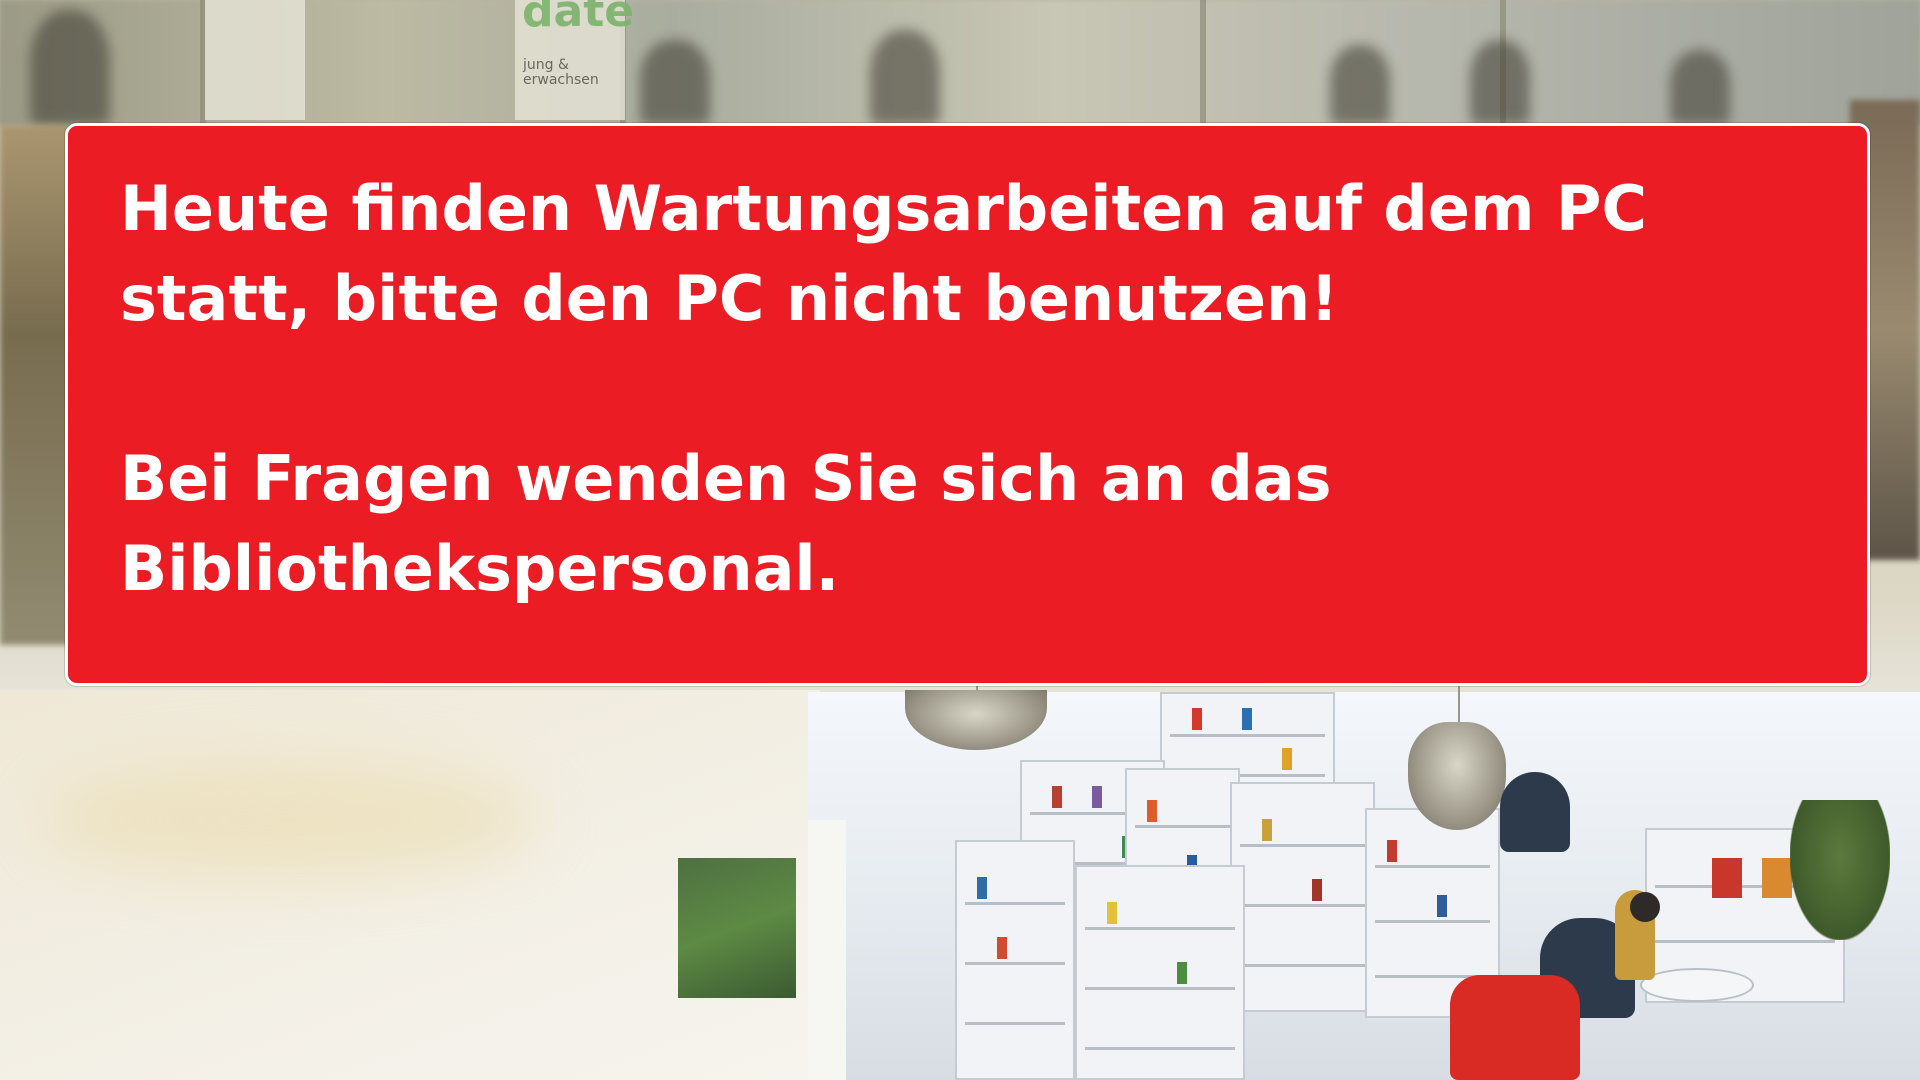  Describe the element at coordinates (737, 928) in the screenshot. I see `wall-picture` at that location.